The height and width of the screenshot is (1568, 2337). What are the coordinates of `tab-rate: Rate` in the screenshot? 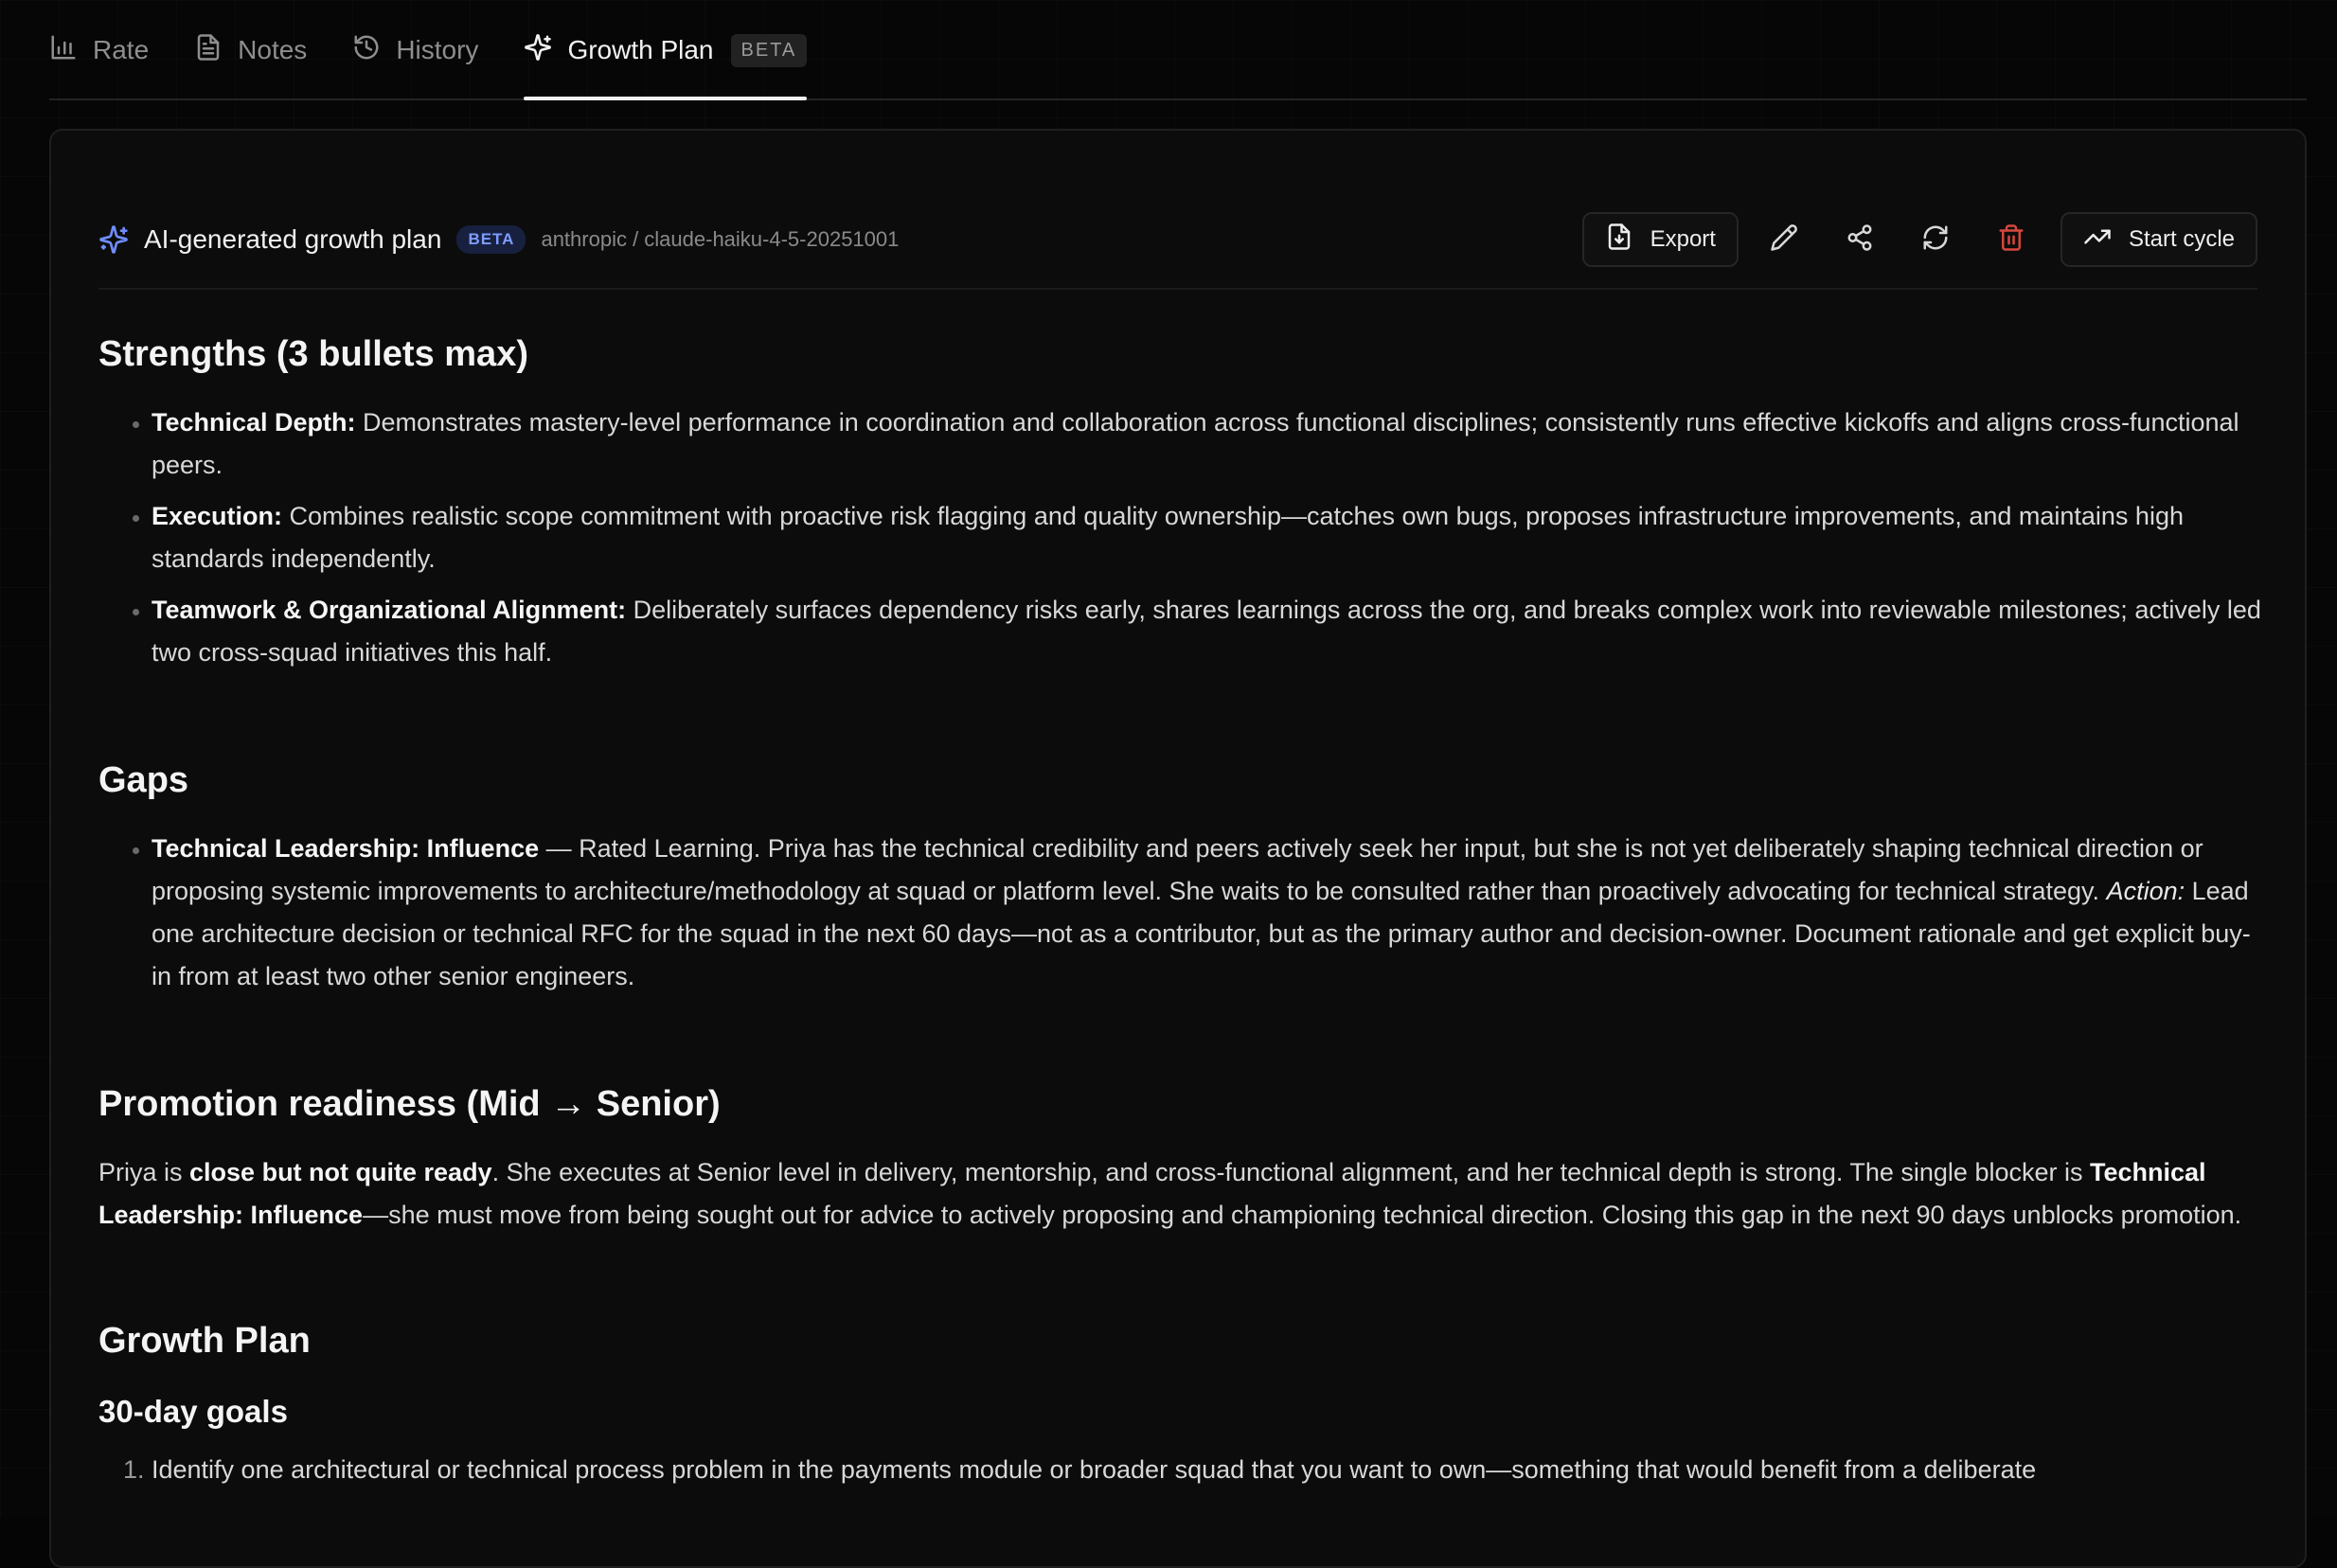 It's located at (99, 49).